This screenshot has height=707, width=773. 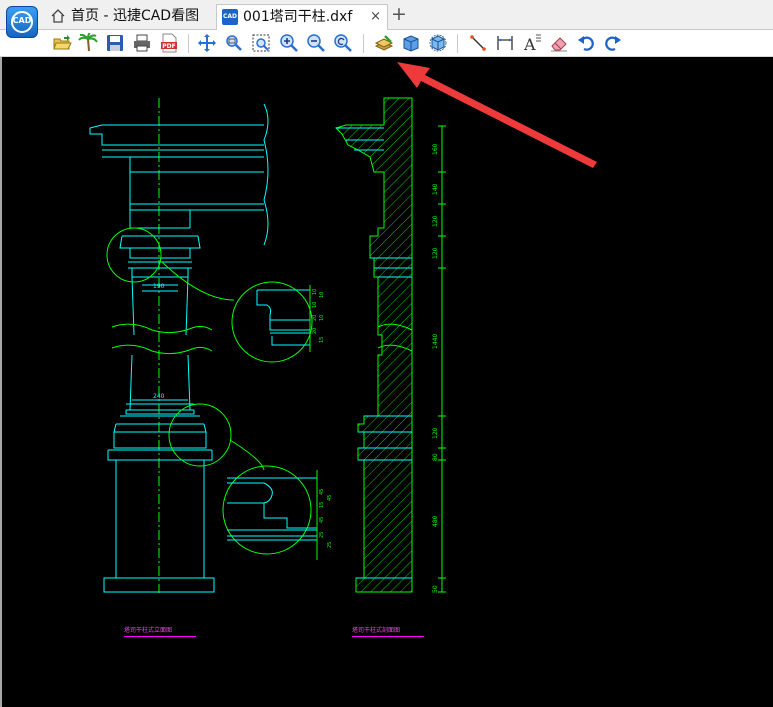 I want to click on svg-text: 140, so click(x=435, y=189).